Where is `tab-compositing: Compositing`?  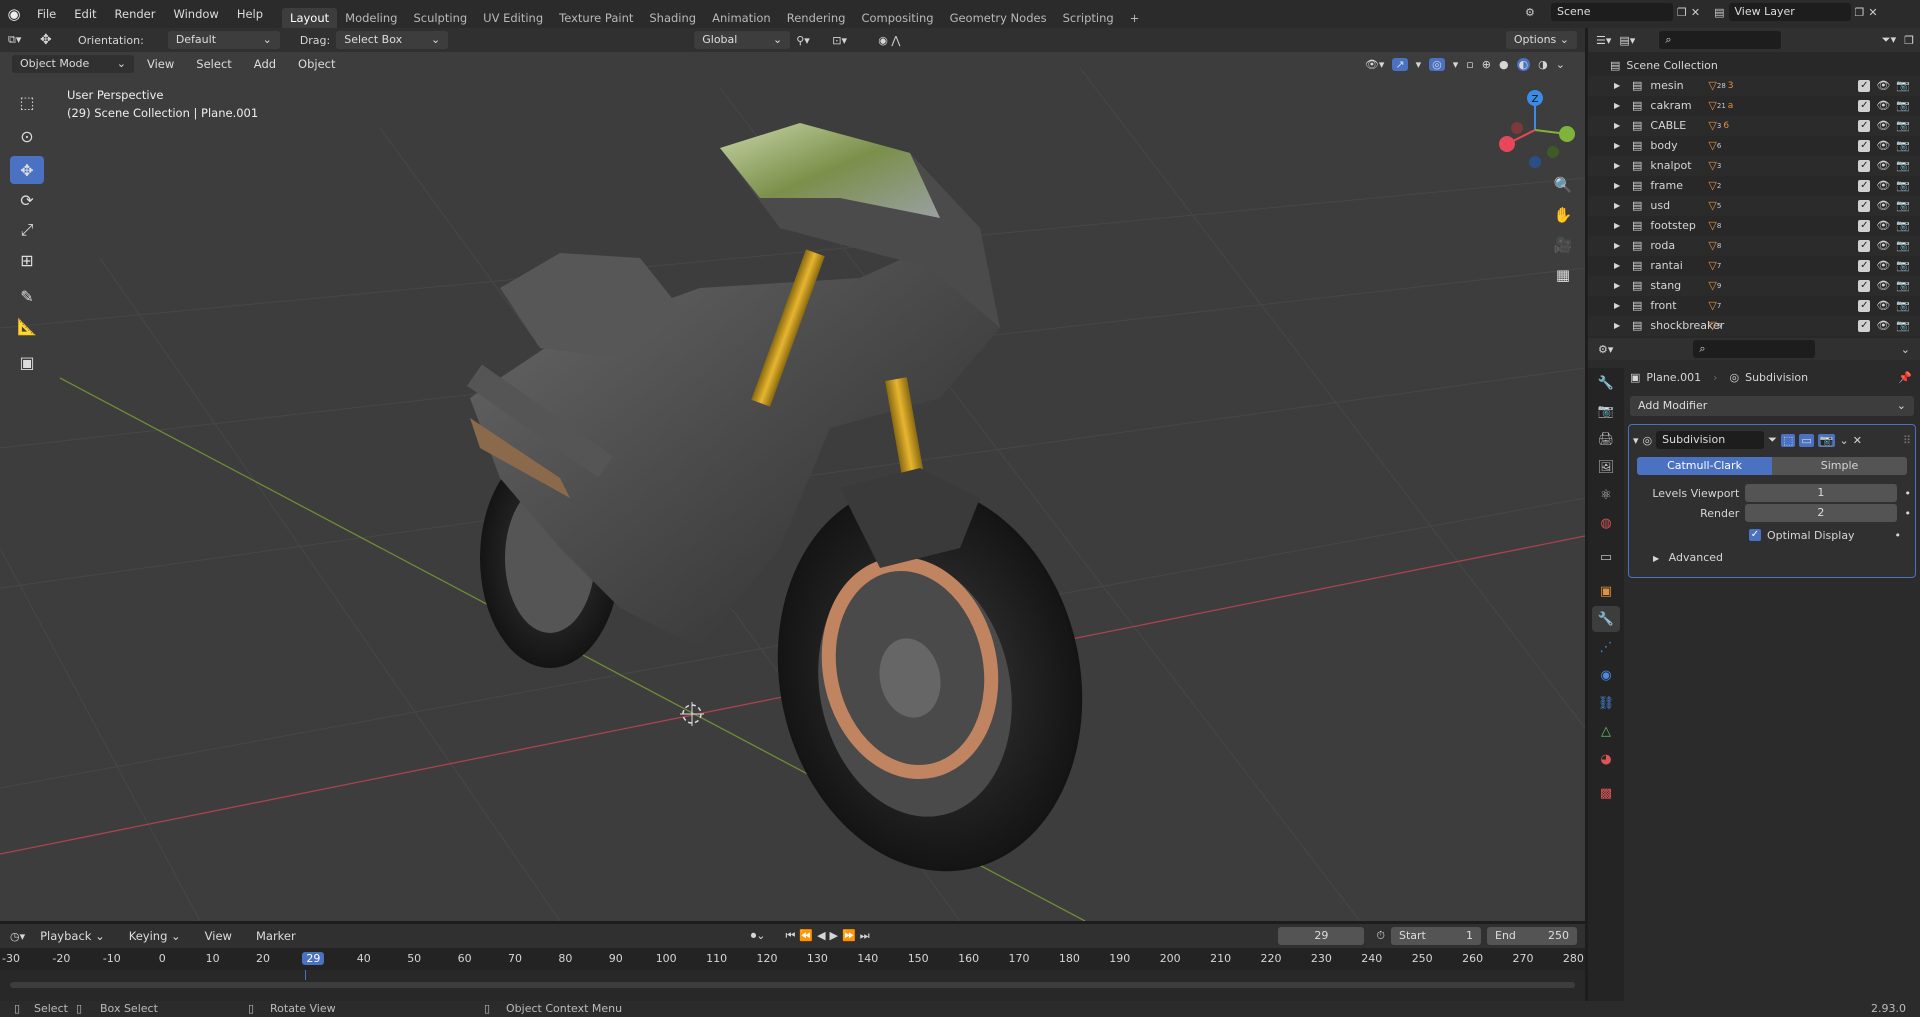 tab-compositing: Compositing is located at coordinates (897, 18).